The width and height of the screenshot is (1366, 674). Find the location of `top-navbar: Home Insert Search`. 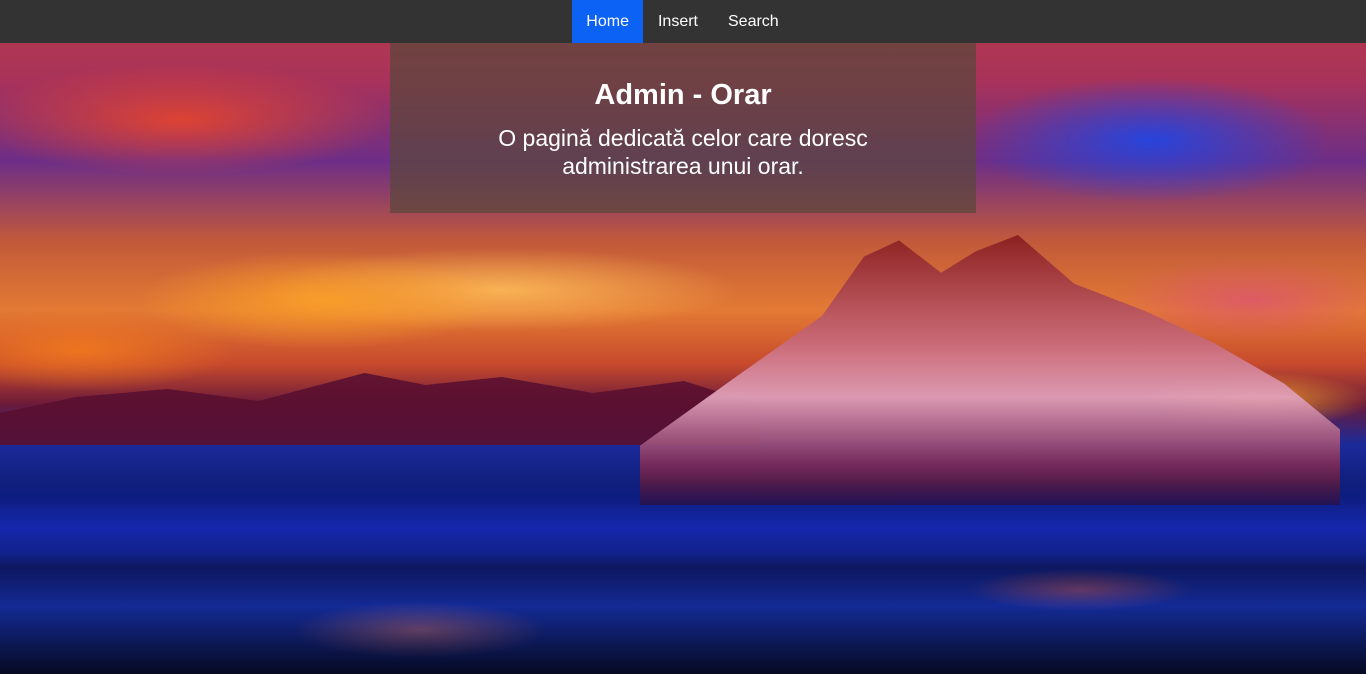

top-navbar: Home Insert Search is located at coordinates (683, 21).